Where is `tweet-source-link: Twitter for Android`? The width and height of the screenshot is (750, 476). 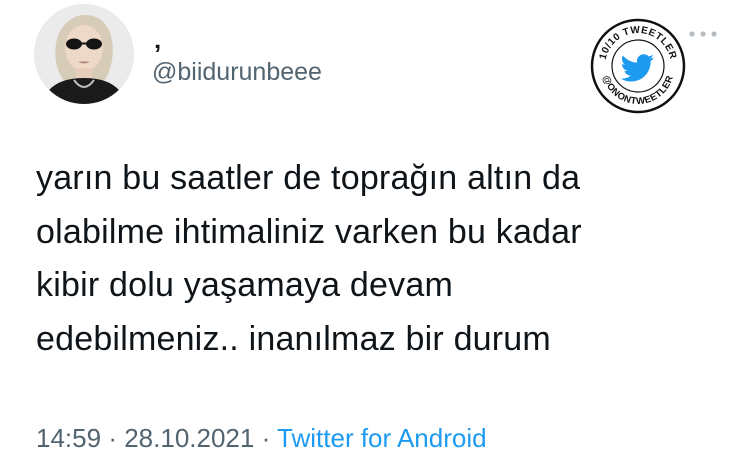
tweet-source-link: Twitter for Android is located at coordinates (382, 438).